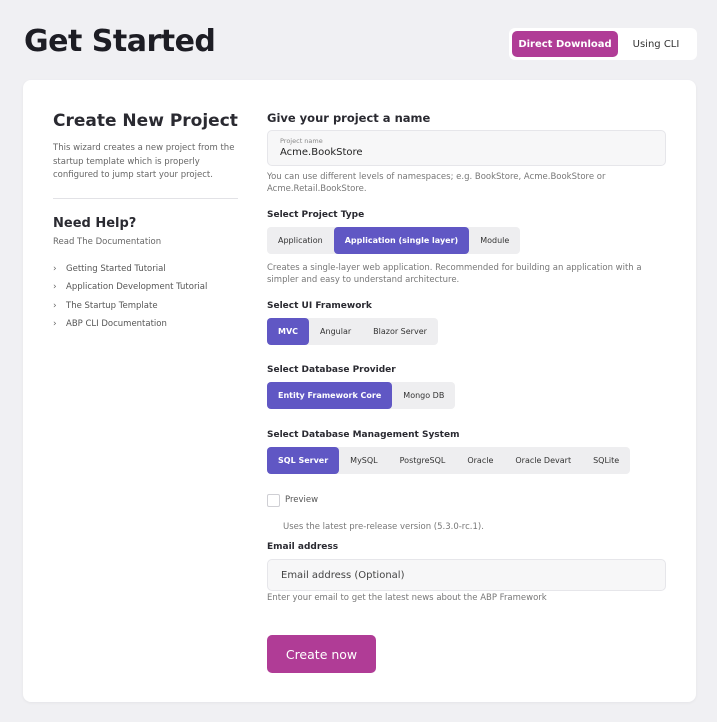 The width and height of the screenshot is (717, 722). I want to click on option-blazor-server: Blazor Server, so click(400, 331).